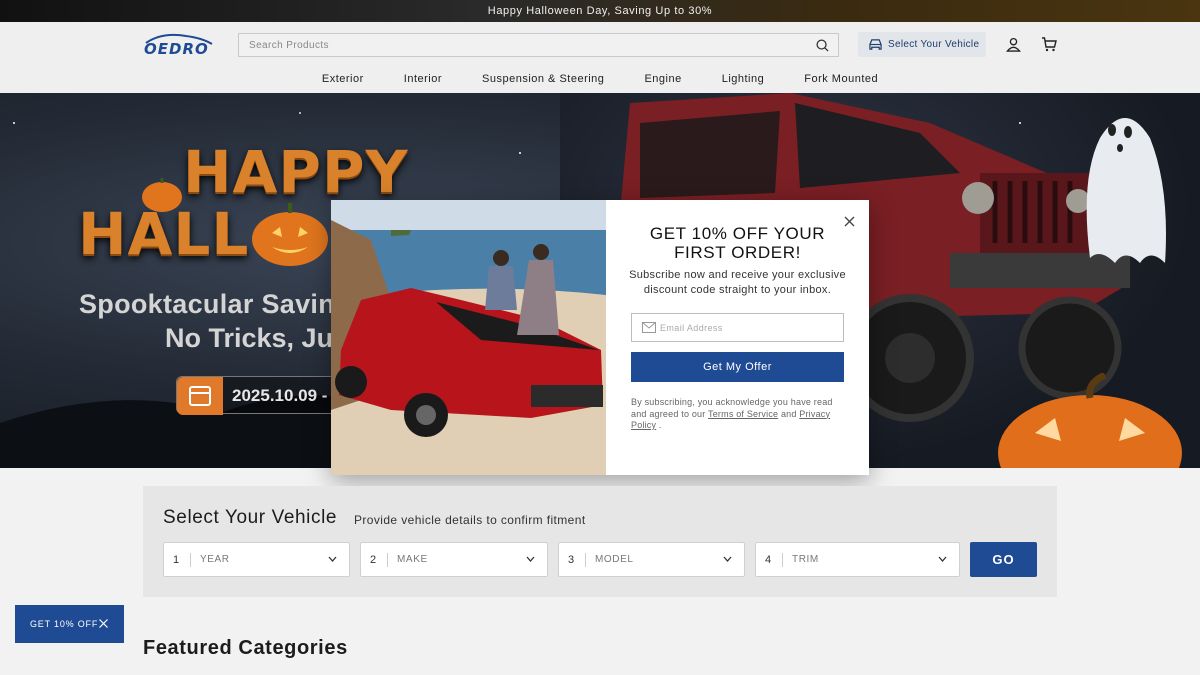 The height and width of the screenshot is (675, 1200). I want to click on mail-icon, so click(649, 327).